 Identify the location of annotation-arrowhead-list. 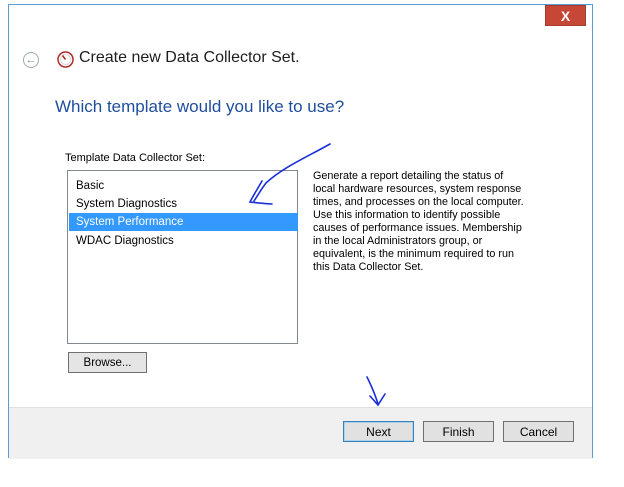
(260, 192).